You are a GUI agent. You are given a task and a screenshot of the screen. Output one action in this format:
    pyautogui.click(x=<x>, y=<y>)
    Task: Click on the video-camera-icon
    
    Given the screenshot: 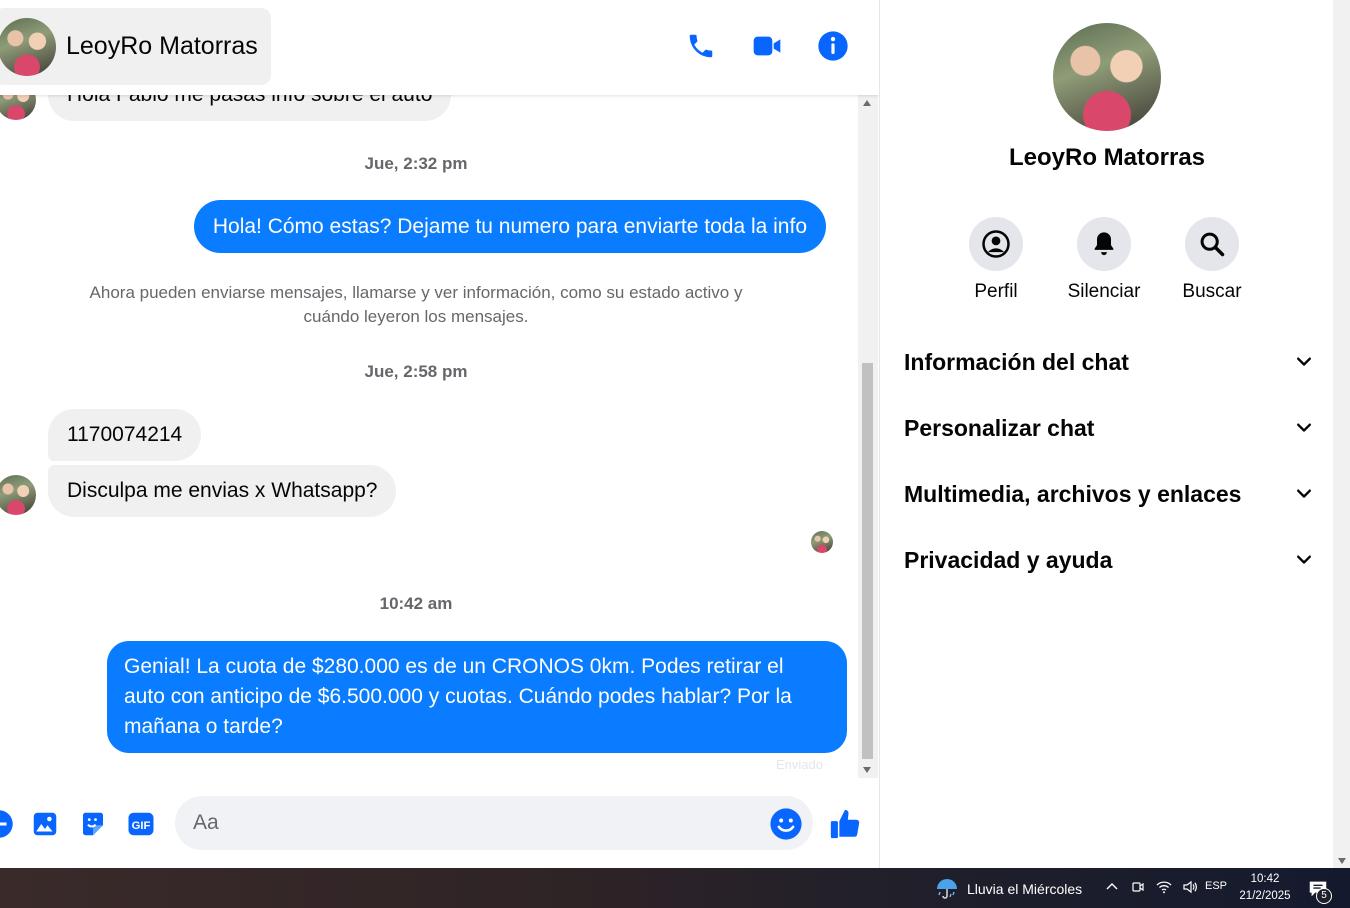 What is the action you would take?
    pyautogui.click(x=767, y=46)
    